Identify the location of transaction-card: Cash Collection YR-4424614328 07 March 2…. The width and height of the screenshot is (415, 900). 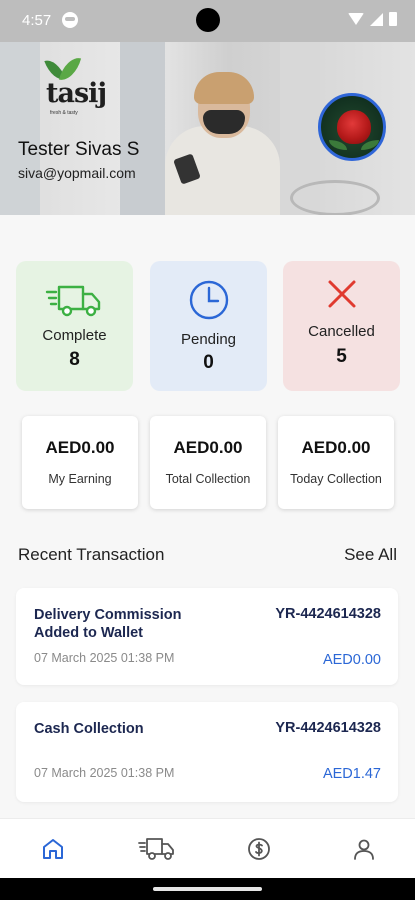
(207, 752).